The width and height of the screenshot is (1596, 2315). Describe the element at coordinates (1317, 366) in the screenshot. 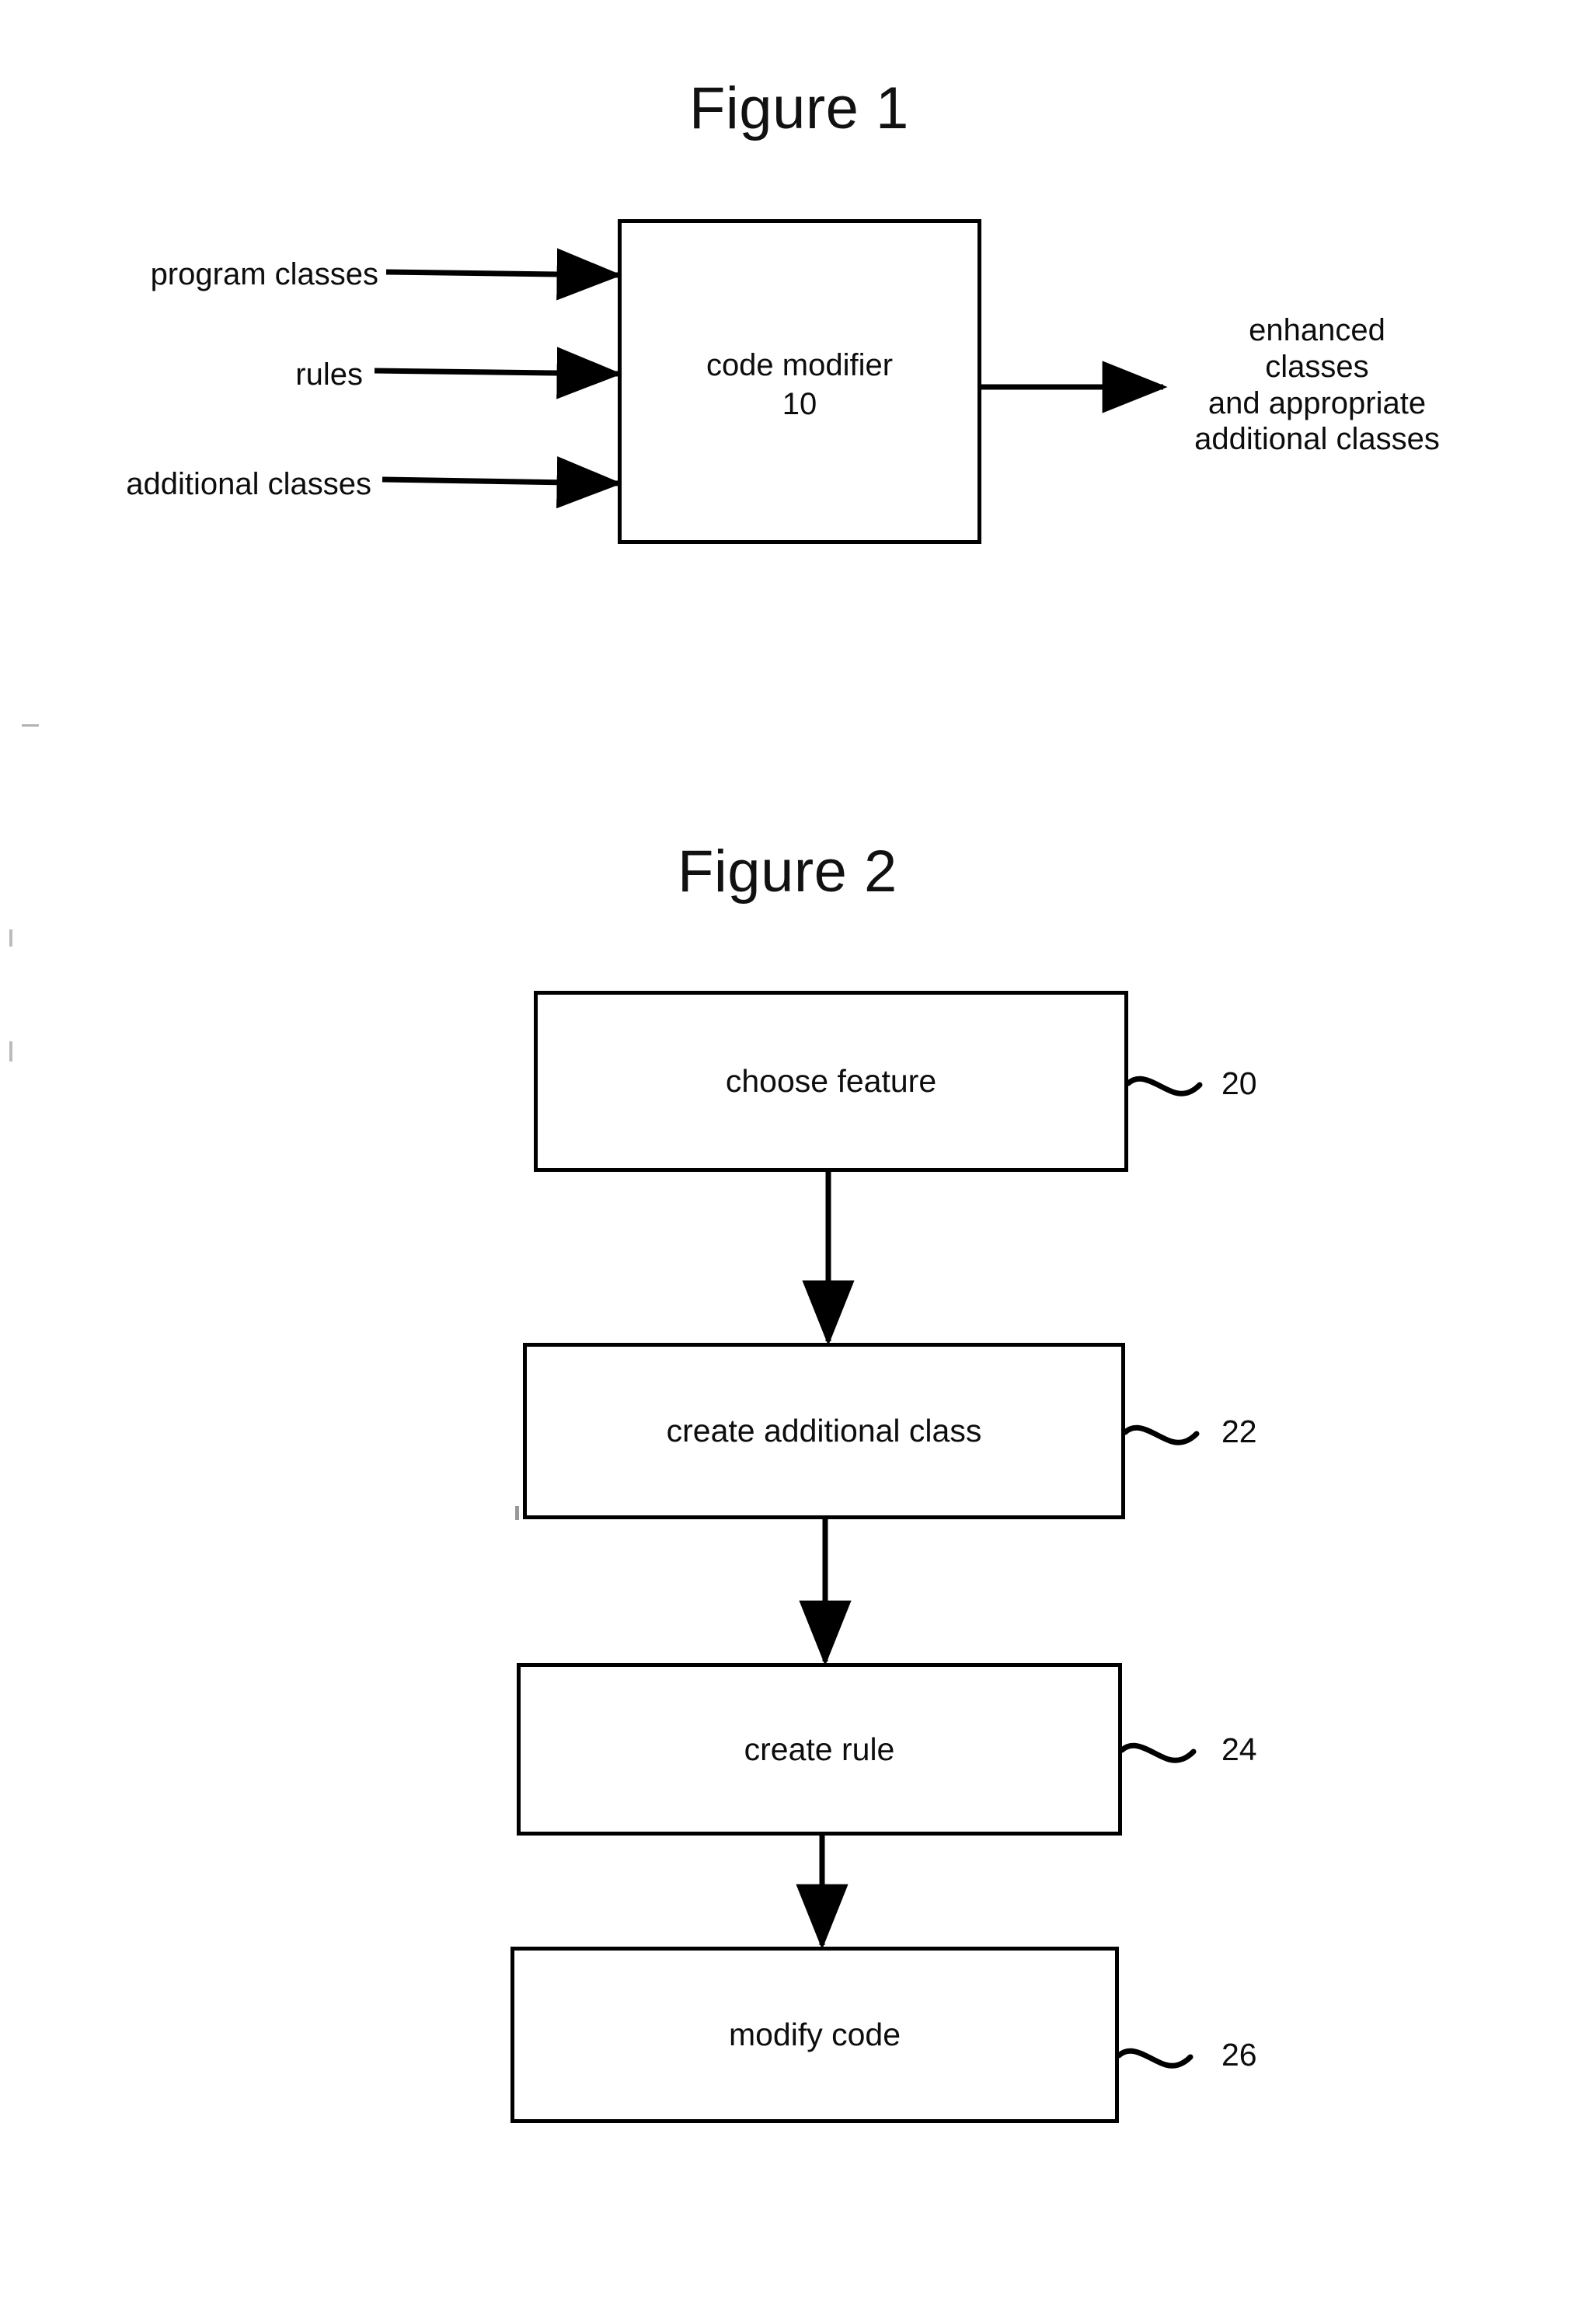

I see `figure1-output-line-2: classes` at that location.